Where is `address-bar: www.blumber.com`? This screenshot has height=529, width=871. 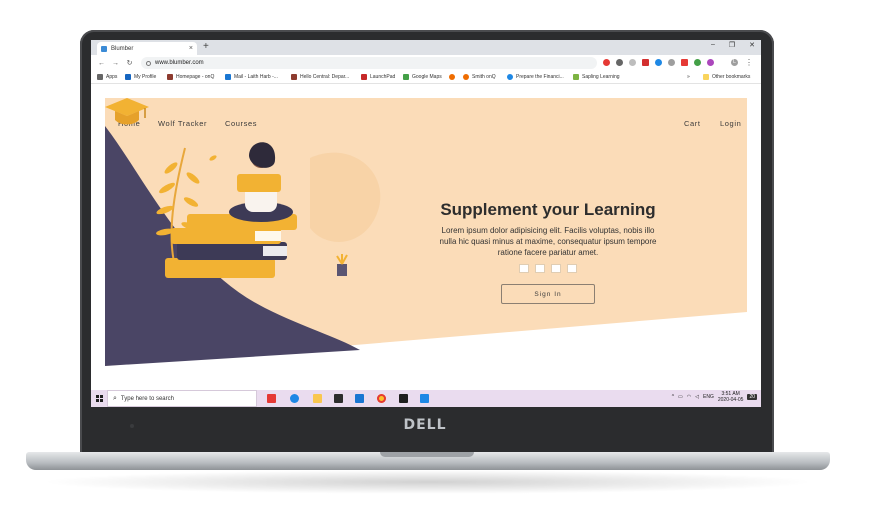
address-bar: www.blumber.com is located at coordinates (369, 63).